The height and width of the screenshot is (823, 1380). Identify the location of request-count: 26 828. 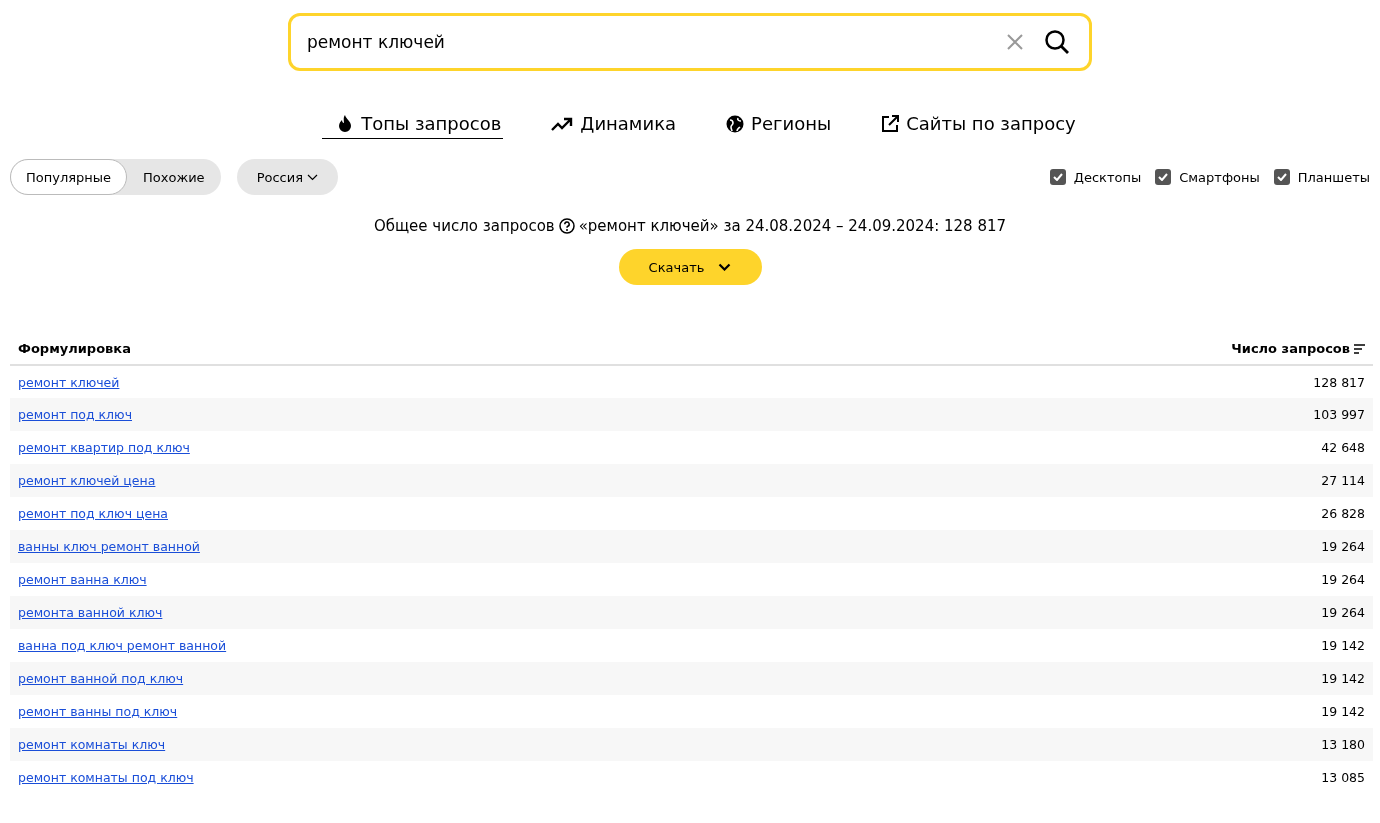
(1343, 513).